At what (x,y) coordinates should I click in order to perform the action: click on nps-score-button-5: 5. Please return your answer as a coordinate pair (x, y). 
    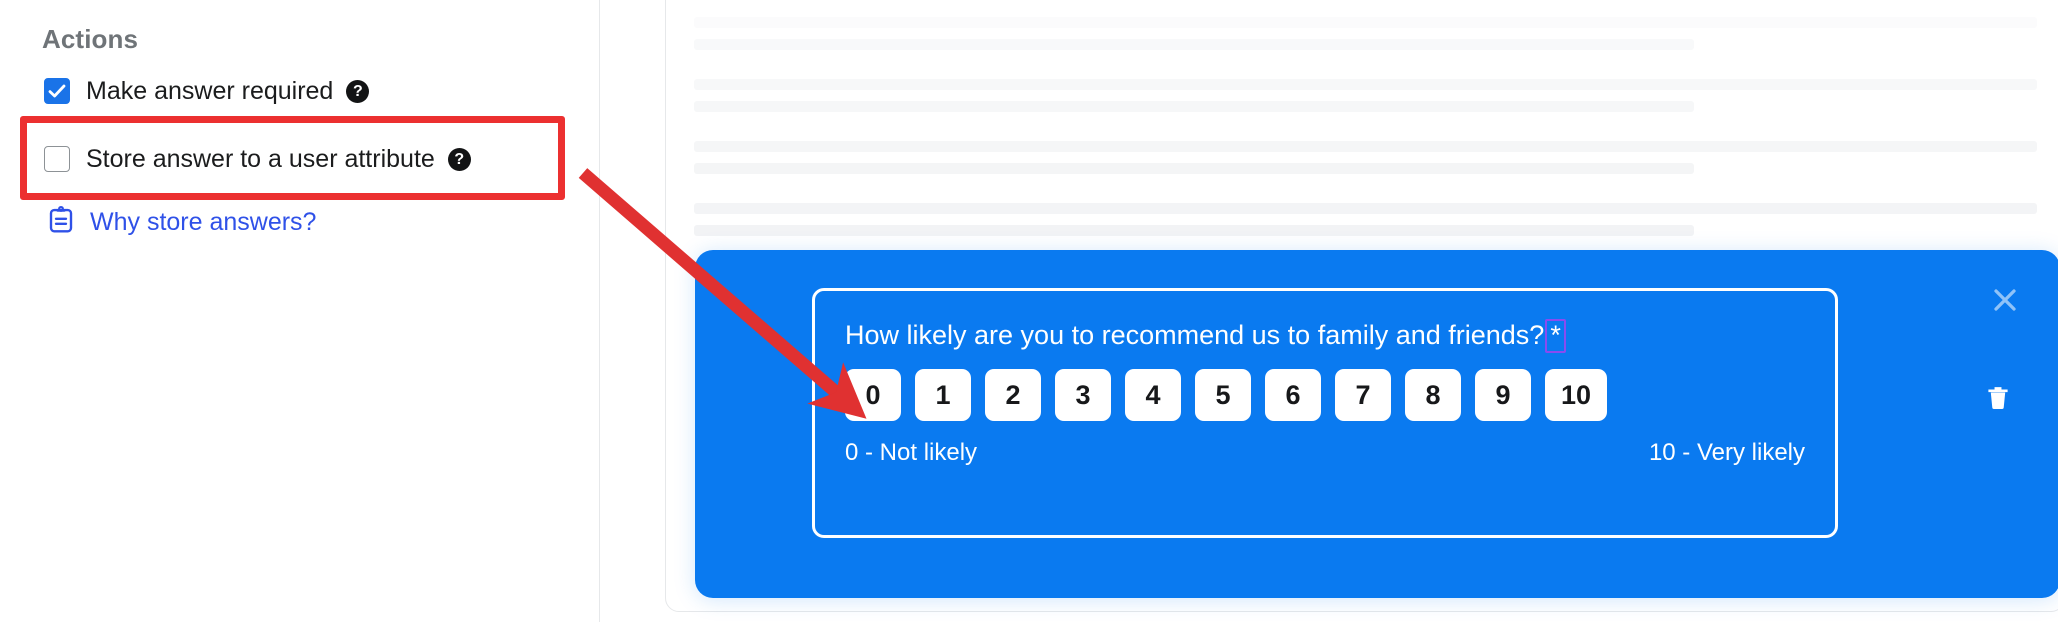
    Looking at the image, I should click on (1223, 395).